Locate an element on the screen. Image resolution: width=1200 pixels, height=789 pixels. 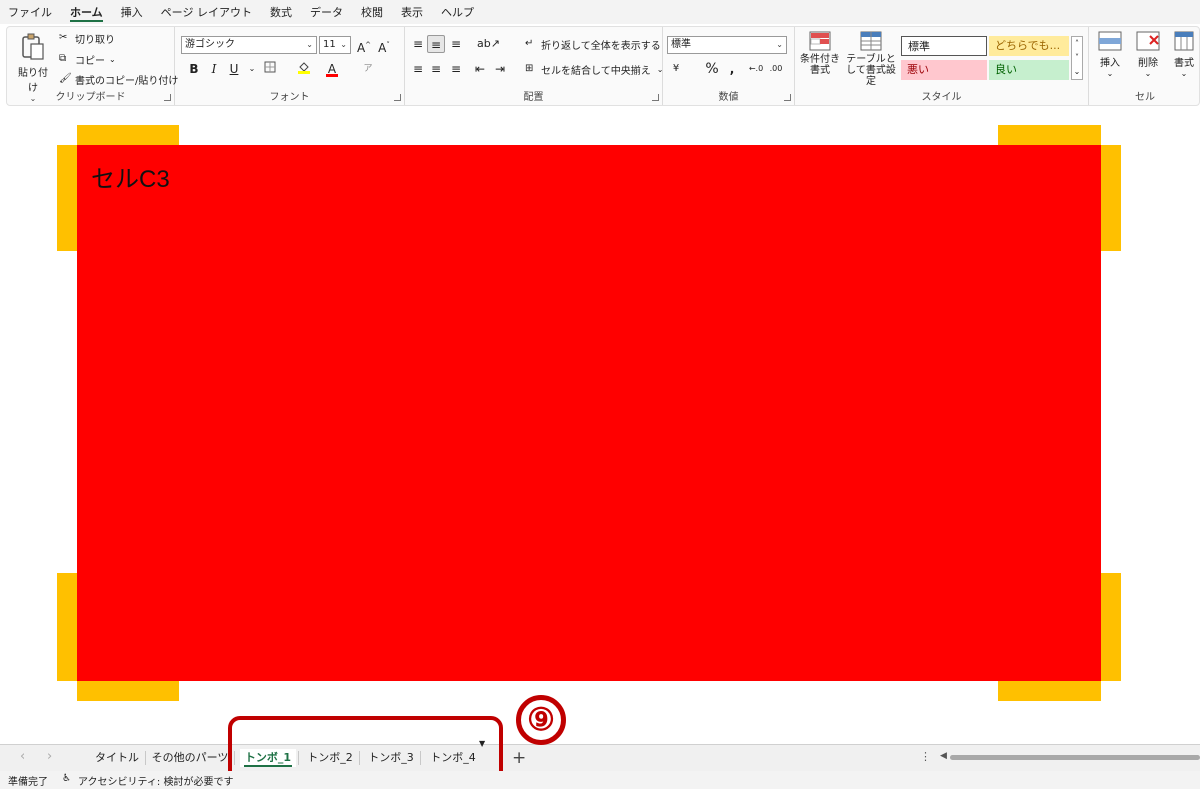
conditional-formatting-button: 条件付き書式 is located at coordinates (820, 53).